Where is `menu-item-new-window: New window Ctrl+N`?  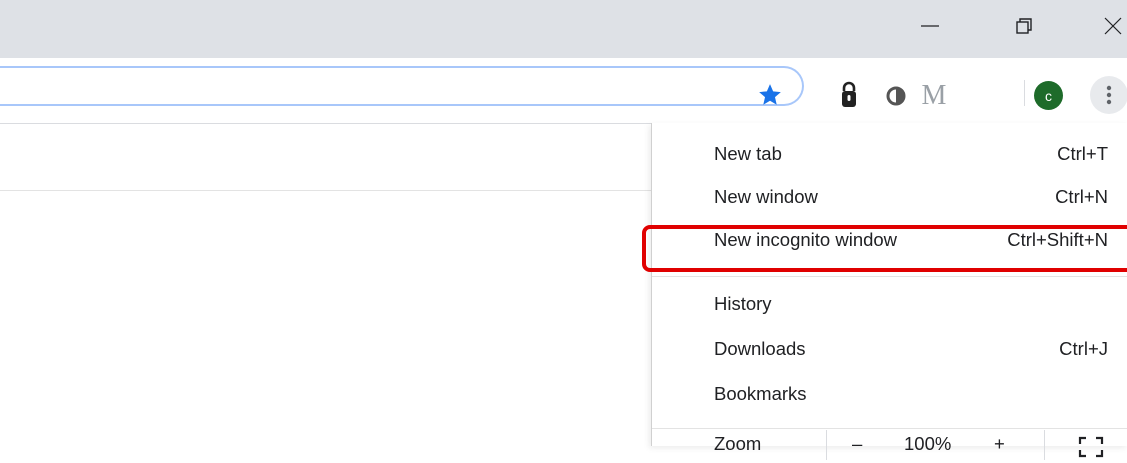
menu-item-new-window: New window Ctrl+N is located at coordinates (889, 197).